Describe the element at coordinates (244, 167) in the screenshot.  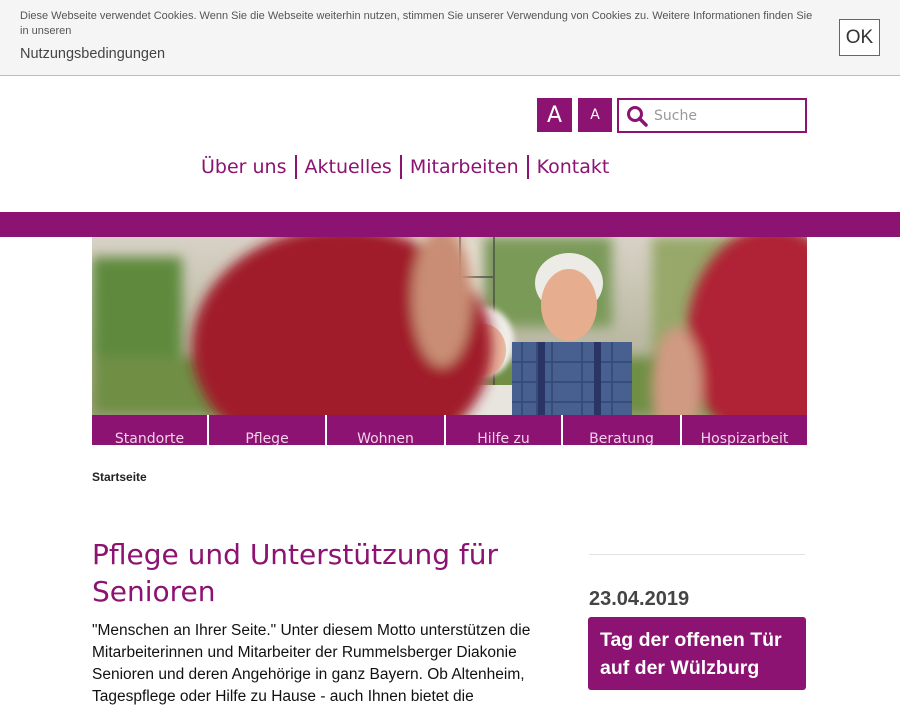
I see `nav-item-ueber-uns: Über uns` at that location.